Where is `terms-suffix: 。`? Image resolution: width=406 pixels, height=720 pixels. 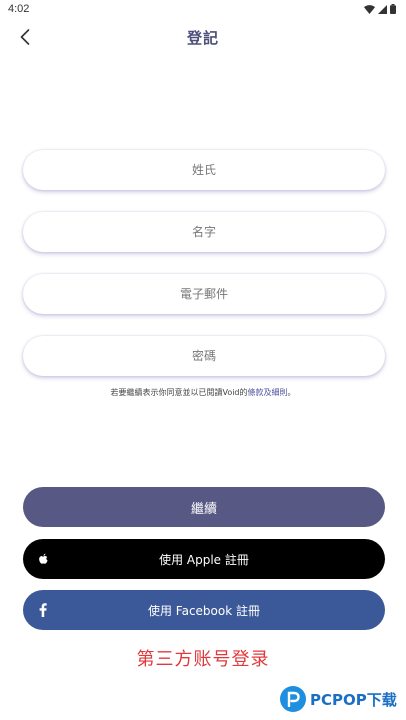
terms-suffix: 。 is located at coordinates (291, 392).